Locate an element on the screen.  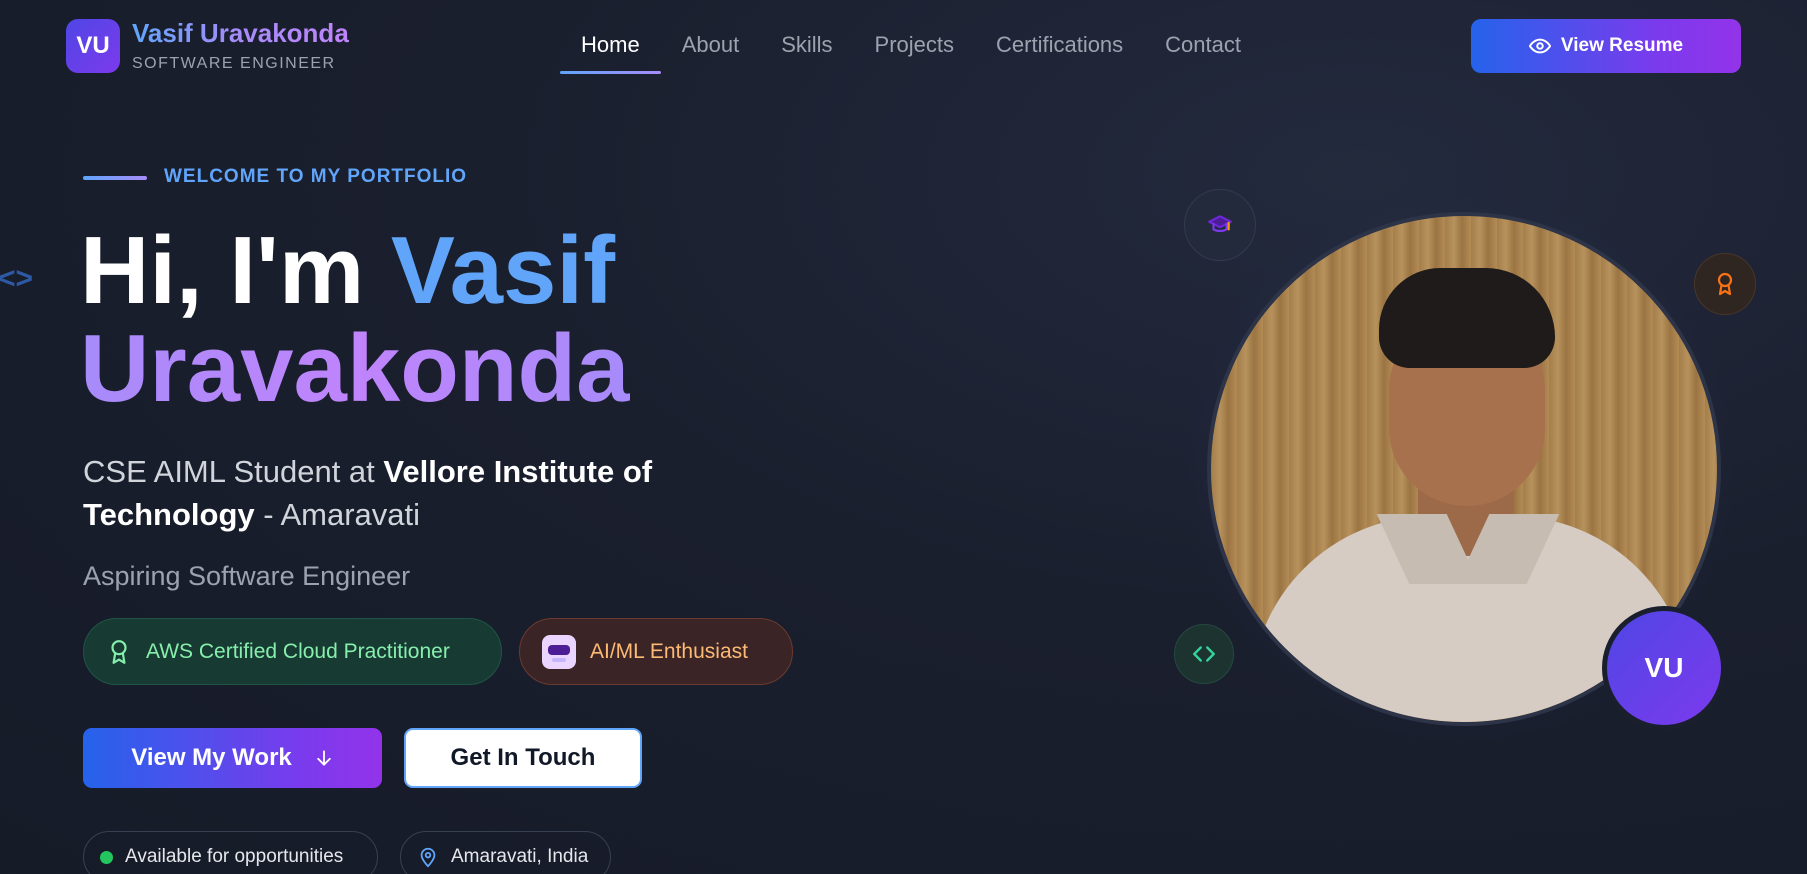
view-my-work-label: View My Work is located at coordinates (211, 757).